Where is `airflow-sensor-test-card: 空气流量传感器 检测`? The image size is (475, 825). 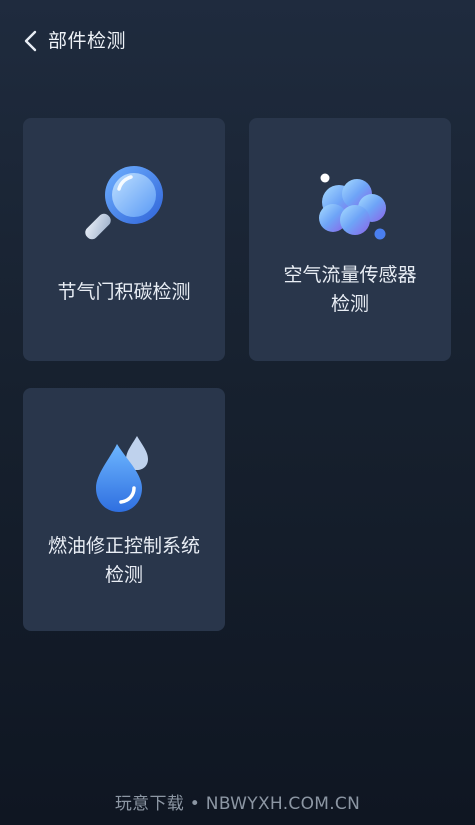
airflow-sensor-test-card: 空气流量传感器 检测 is located at coordinates (350, 239).